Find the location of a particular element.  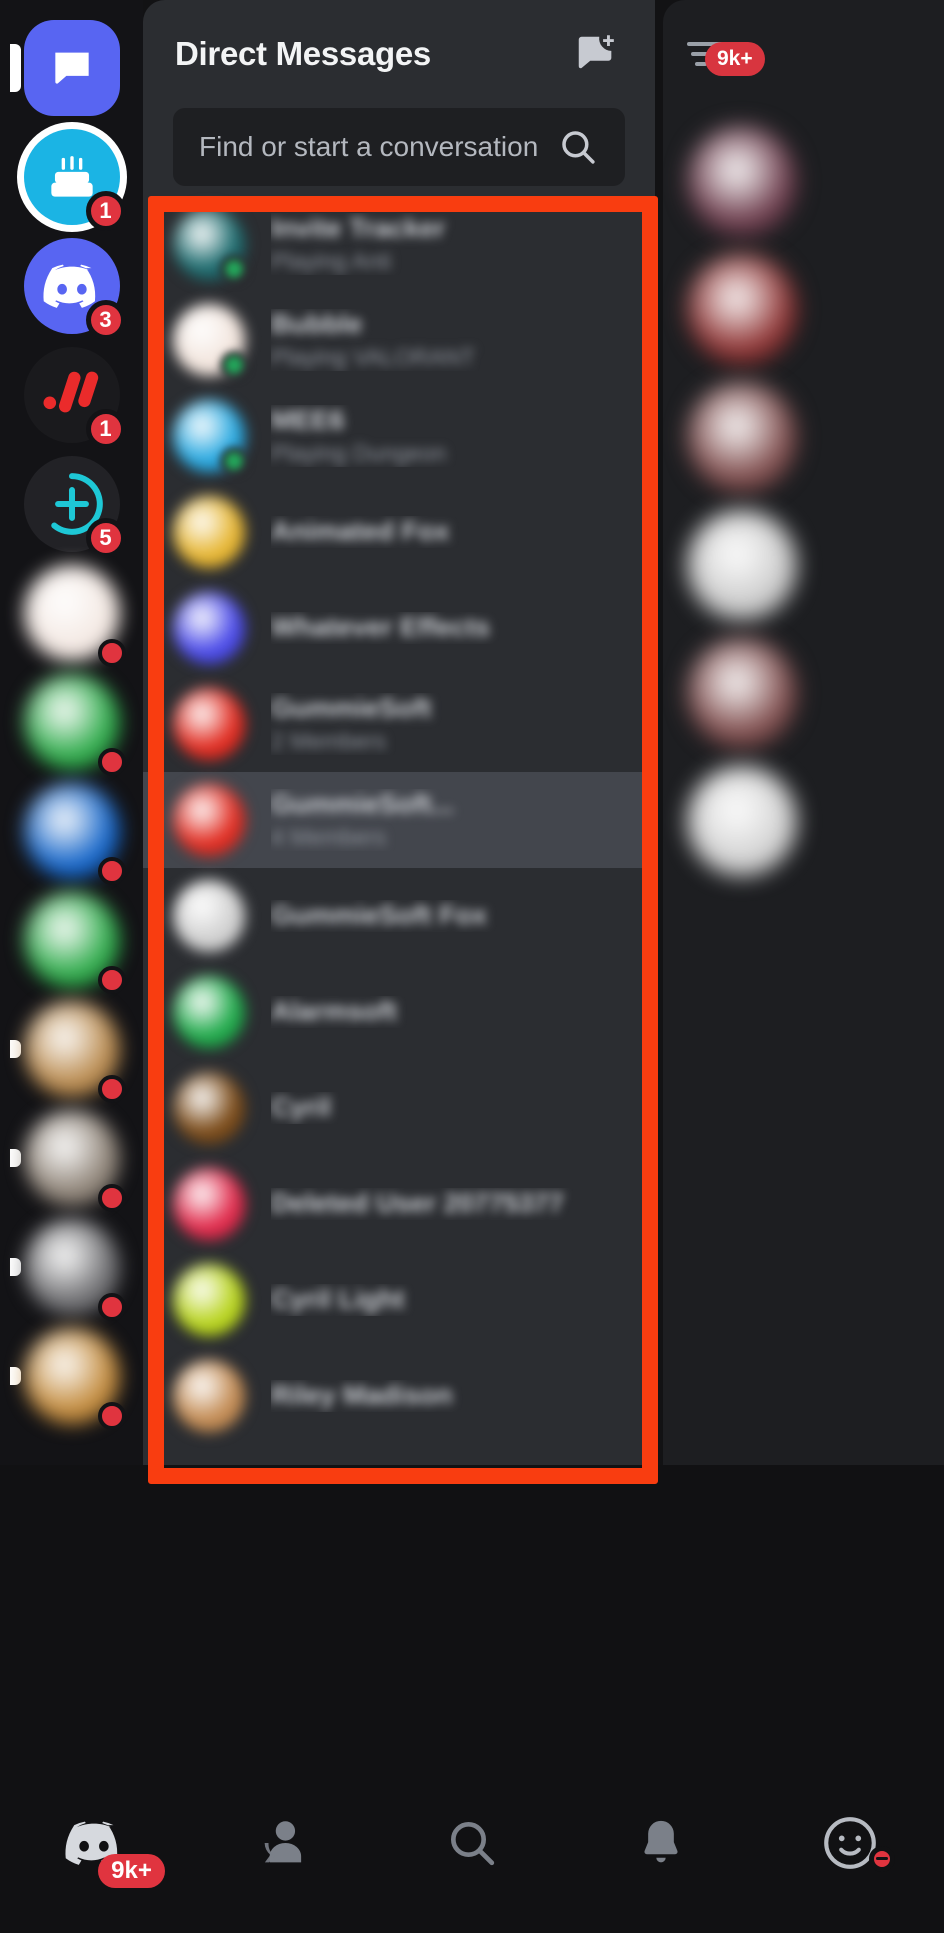

unread-badge: 3 is located at coordinates (105, 320).